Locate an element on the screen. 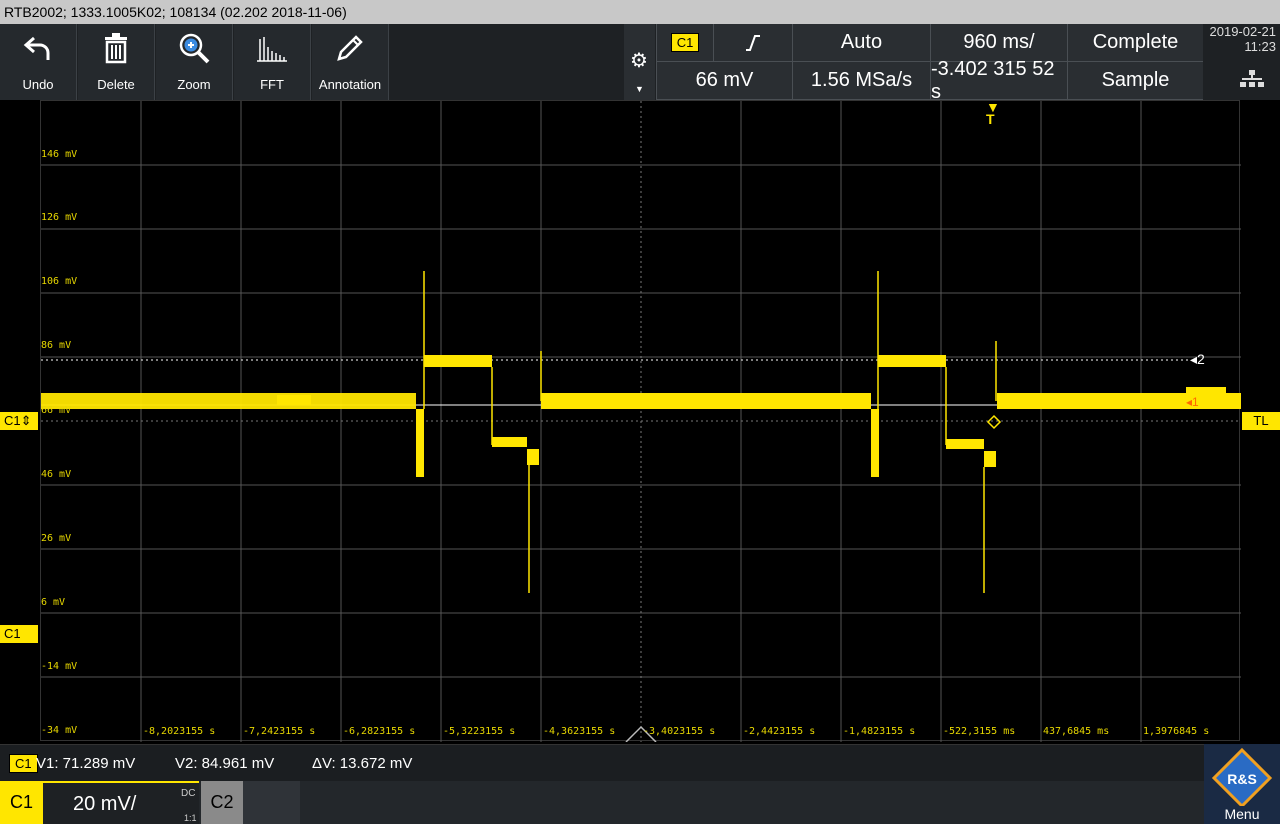 The width and height of the screenshot is (1280, 824). delete-label: Delete is located at coordinates (116, 84).